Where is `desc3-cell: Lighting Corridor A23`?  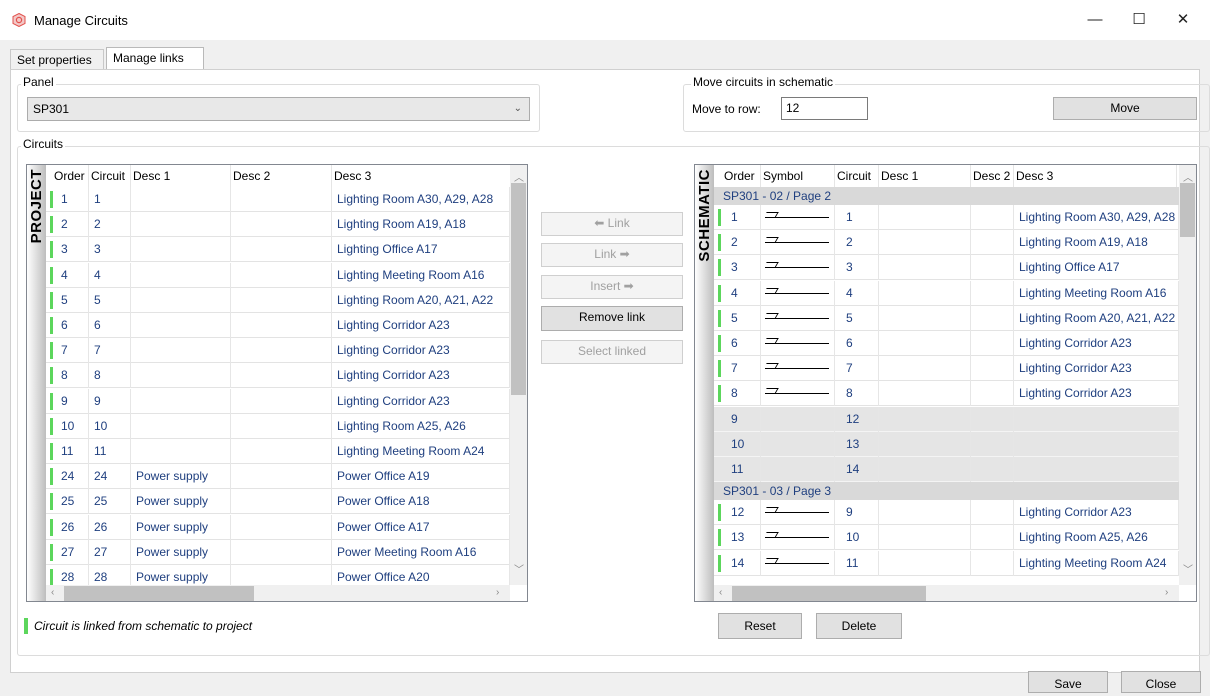
desc3-cell: Lighting Corridor A23 is located at coordinates (1096, 513).